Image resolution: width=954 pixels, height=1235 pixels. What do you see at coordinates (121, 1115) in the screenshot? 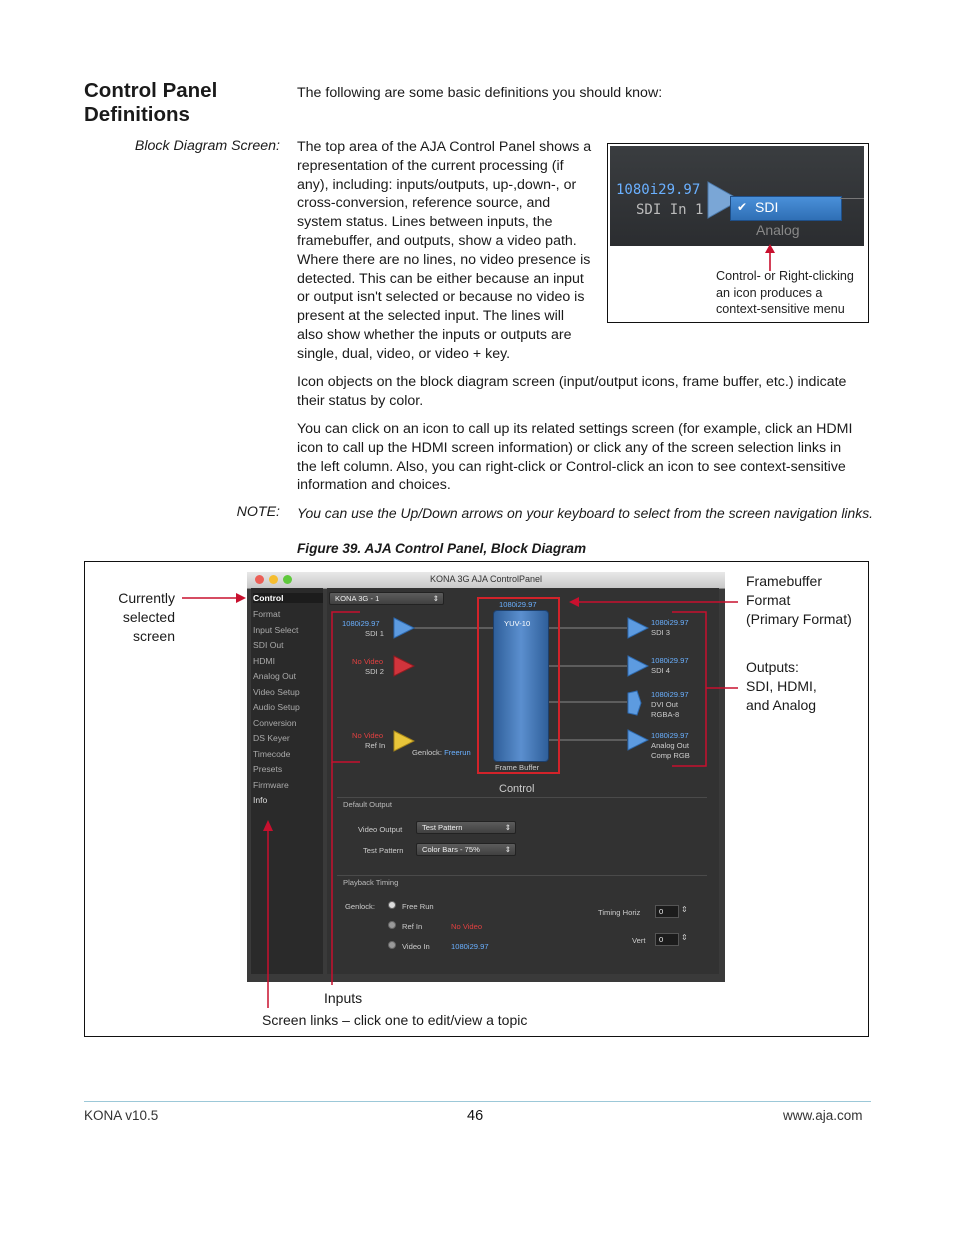
I see `footer-product: KONA v10.5` at bounding box center [121, 1115].